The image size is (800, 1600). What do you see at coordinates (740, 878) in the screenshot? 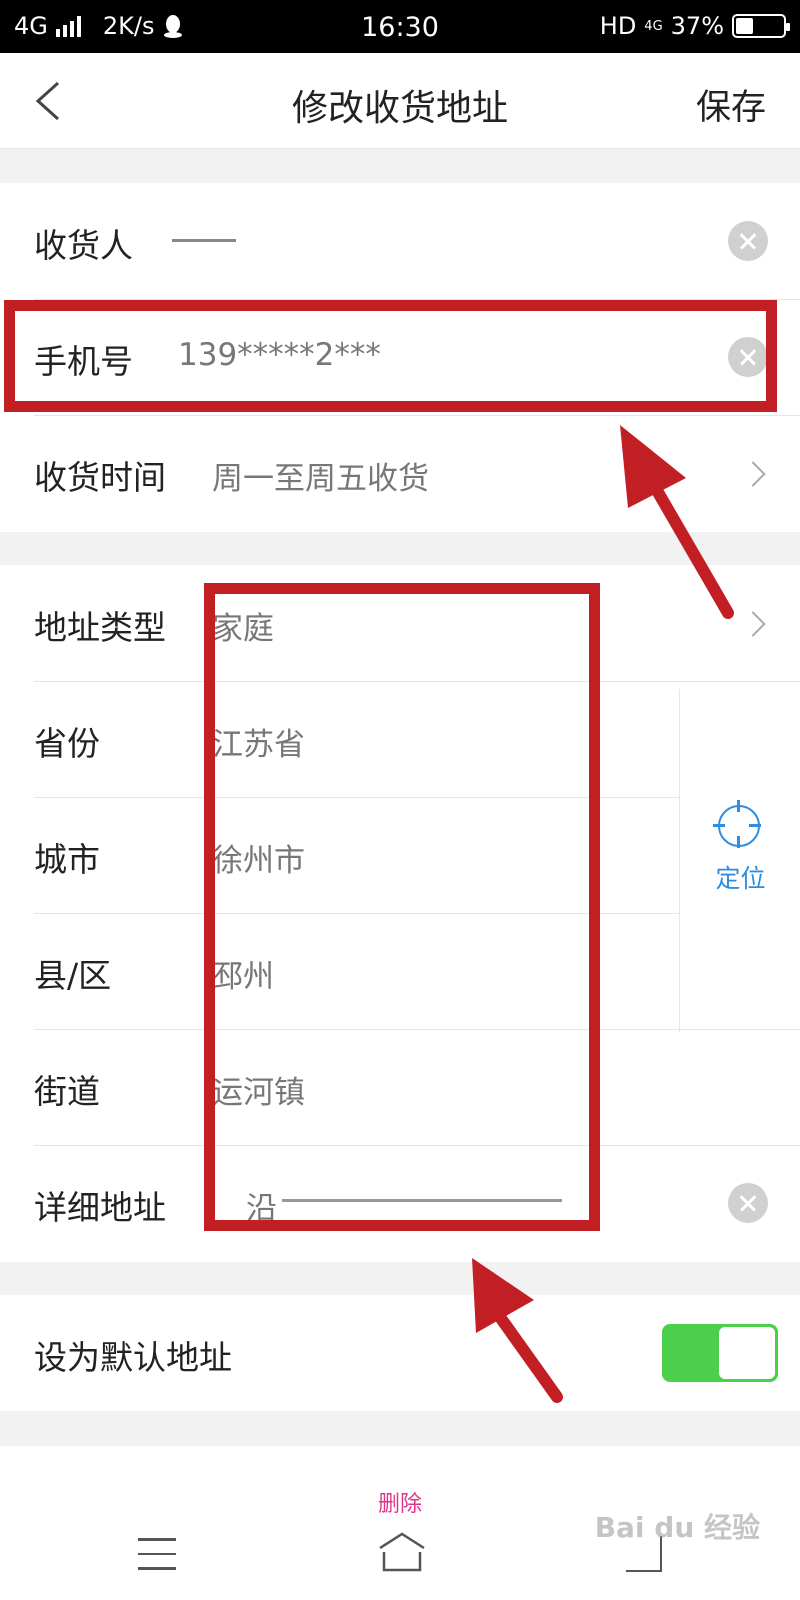
I see `locate-label: 定位` at bounding box center [740, 878].